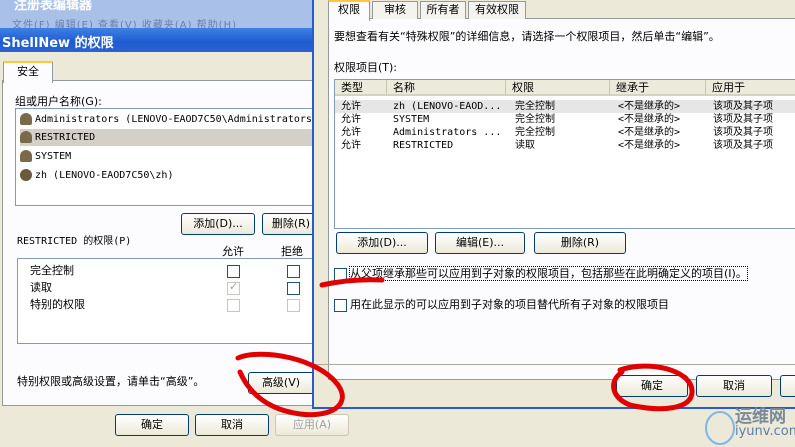 Image resolution: width=795 pixels, height=447 pixels. What do you see at coordinates (720, 428) in the screenshot?
I see `watermark-swirl-icon` at bounding box center [720, 428].